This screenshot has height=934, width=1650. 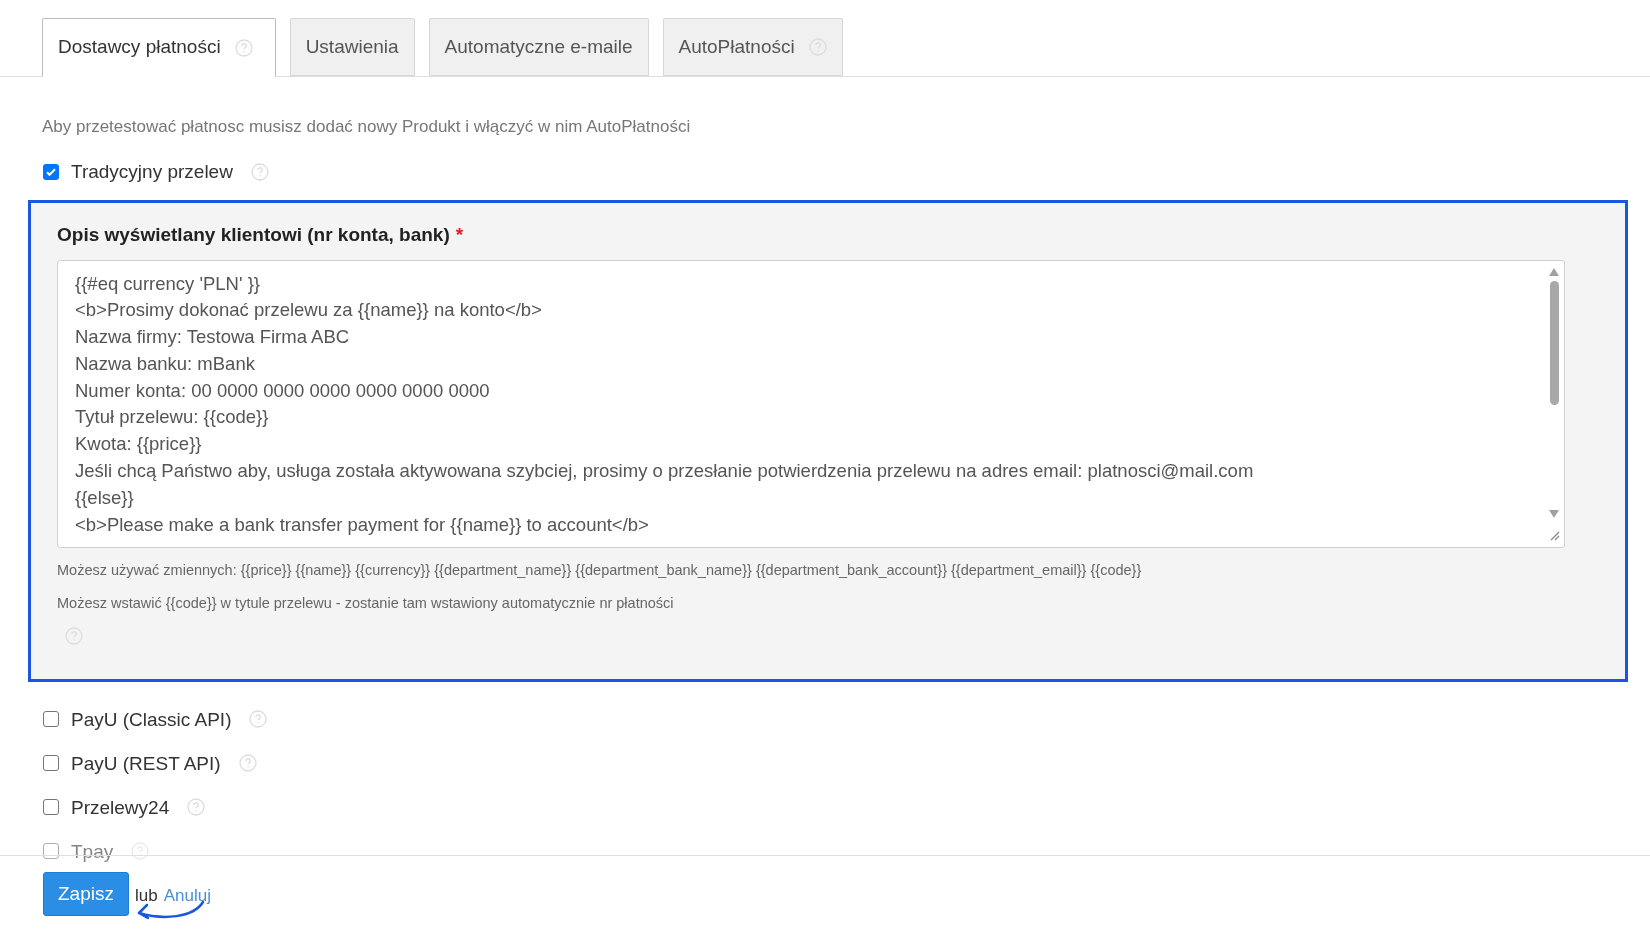 What do you see at coordinates (538, 47) in the screenshot?
I see `tab: Automatyczne e-maile` at bounding box center [538, 47].